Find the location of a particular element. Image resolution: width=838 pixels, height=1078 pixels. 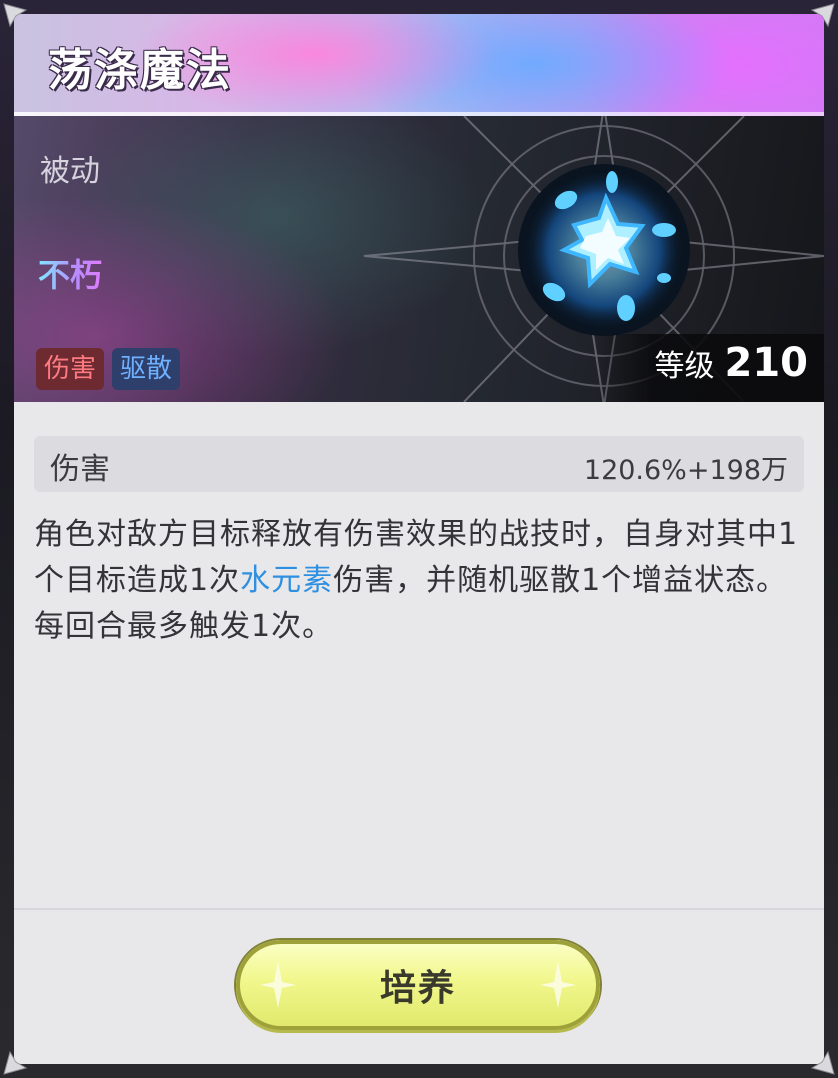

water-splash-icon is located at coordinates (604, 250).